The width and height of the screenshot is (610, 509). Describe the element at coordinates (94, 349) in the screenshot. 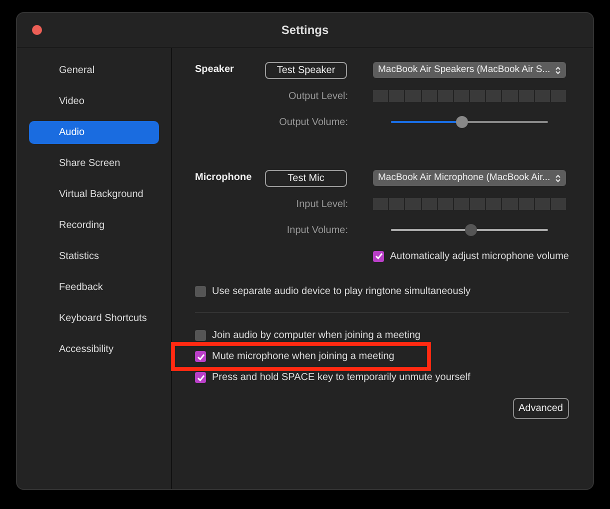

I see `sidebar-item: Accessibility` at that location.